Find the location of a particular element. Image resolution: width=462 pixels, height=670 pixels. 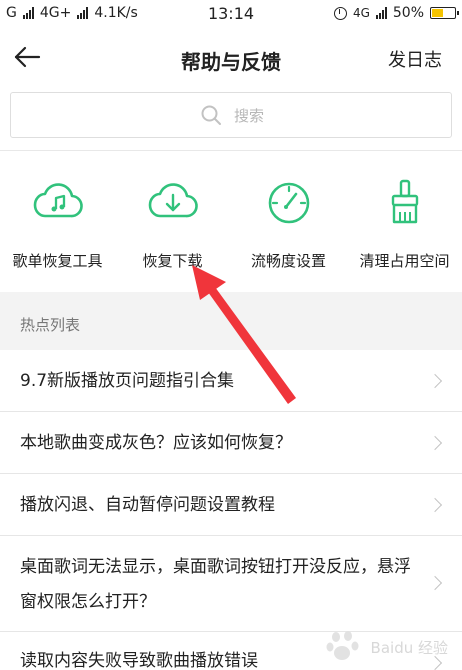

list-item: 播放闪退、自动暂停问题设置教程 is located at coordinates (231, 505).